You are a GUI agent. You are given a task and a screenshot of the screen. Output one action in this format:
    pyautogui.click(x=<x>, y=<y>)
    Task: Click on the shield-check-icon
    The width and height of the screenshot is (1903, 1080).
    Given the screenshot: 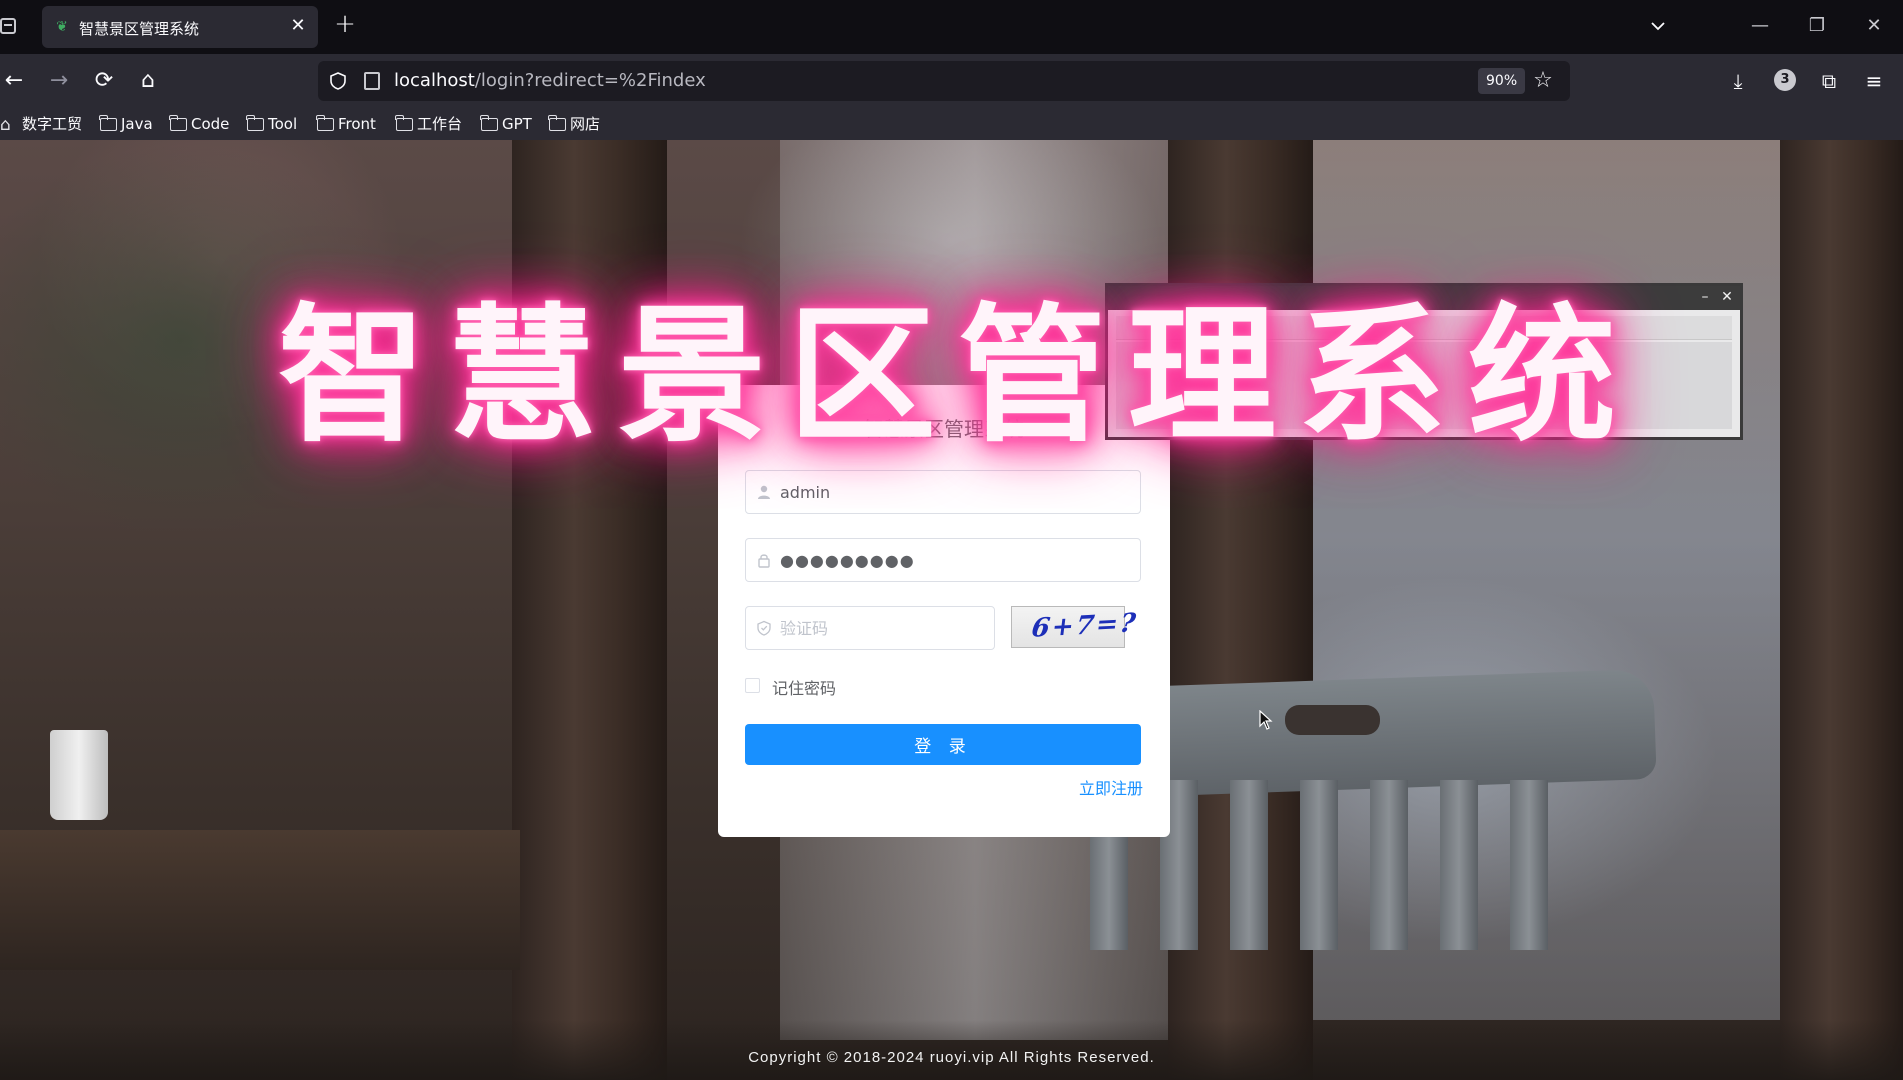 What is the action you would take?
    pyautogui.click(x=764, y=628)
    